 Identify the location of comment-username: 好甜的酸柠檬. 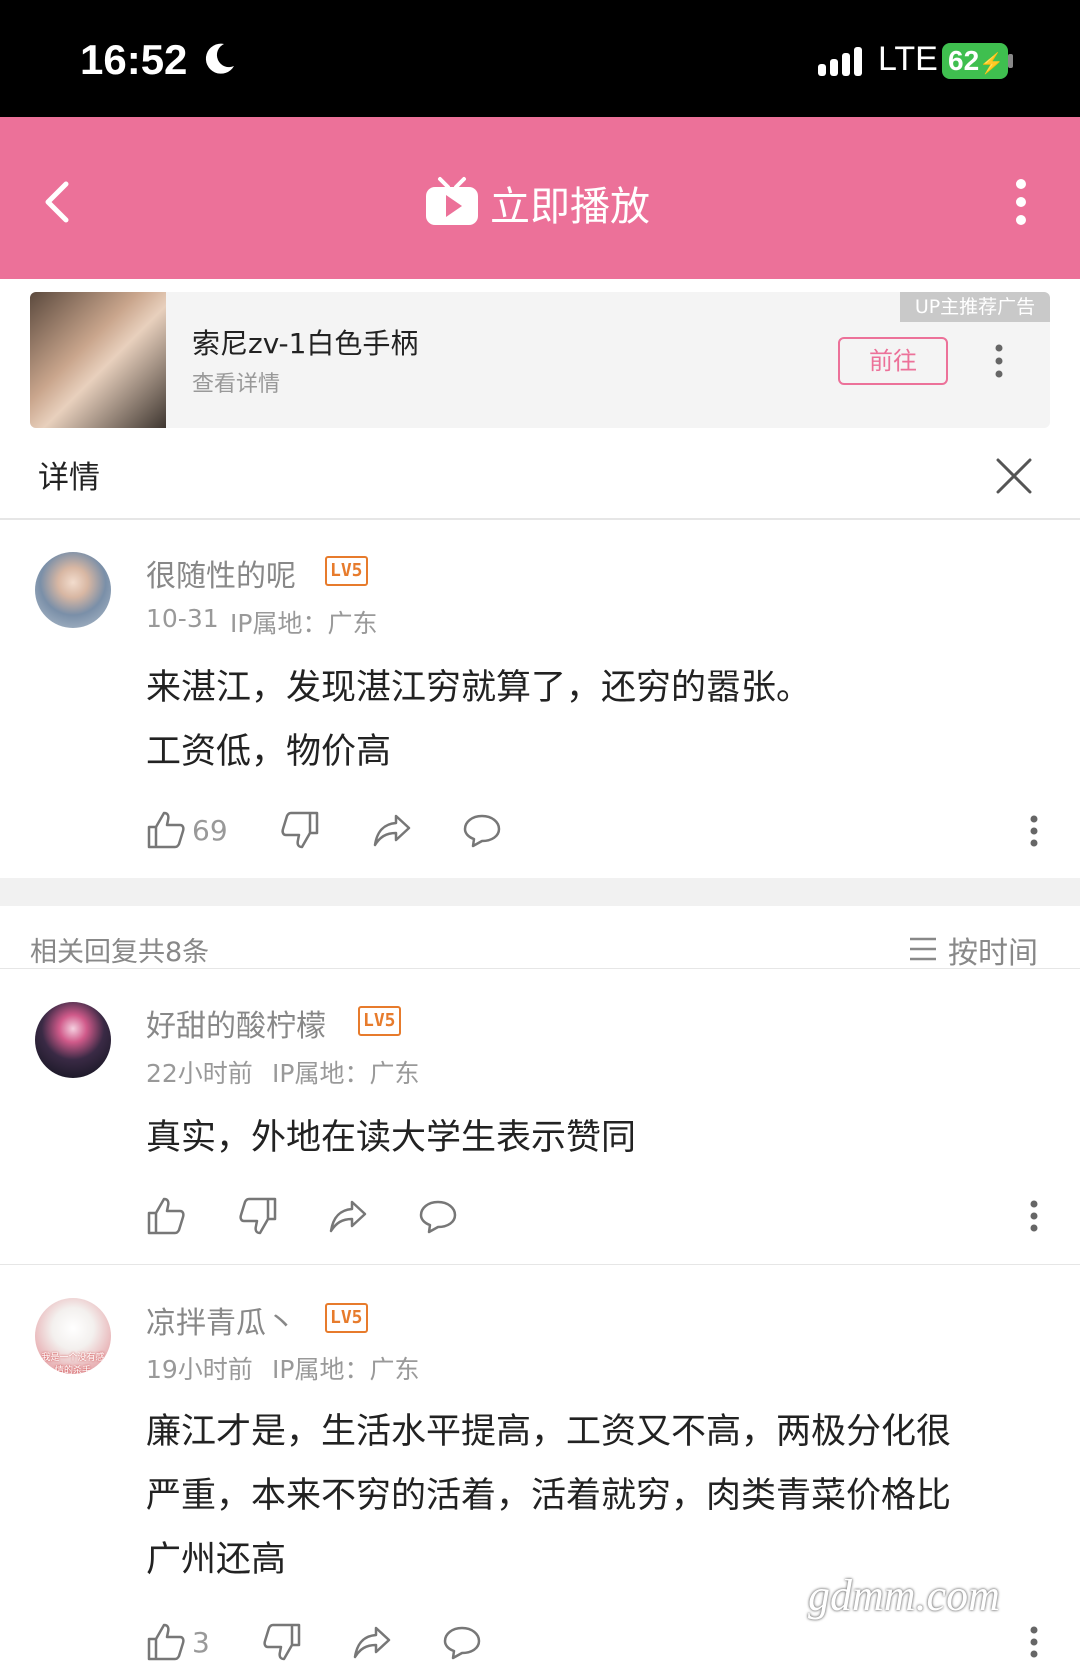
(236, 1023).